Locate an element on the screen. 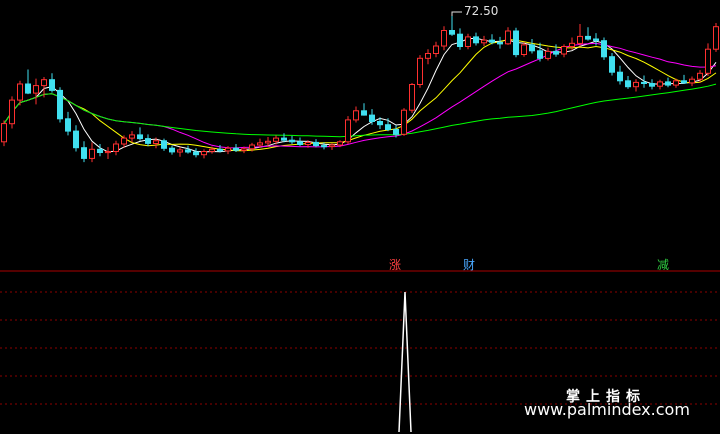 The height and width of the screenshot is (434, 720). marker-zhang: 涨 is located at coordinates (395, 265).